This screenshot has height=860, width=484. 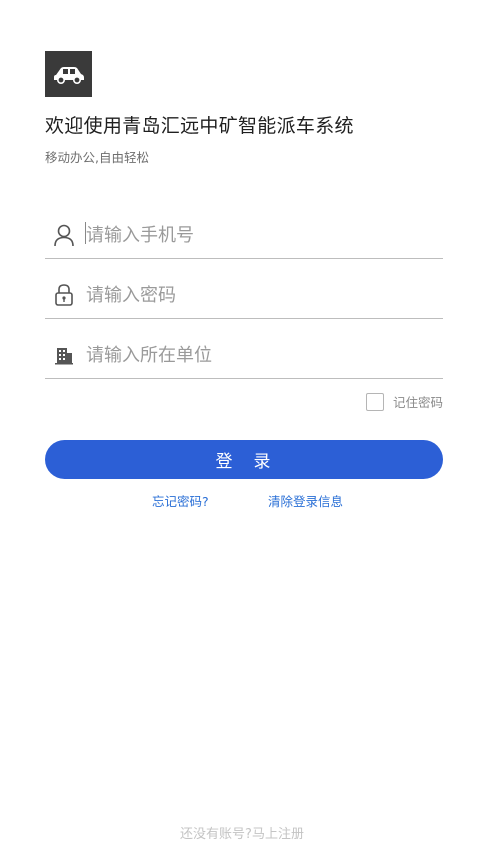 I want to click on password-field, so click(x=244, y=295).